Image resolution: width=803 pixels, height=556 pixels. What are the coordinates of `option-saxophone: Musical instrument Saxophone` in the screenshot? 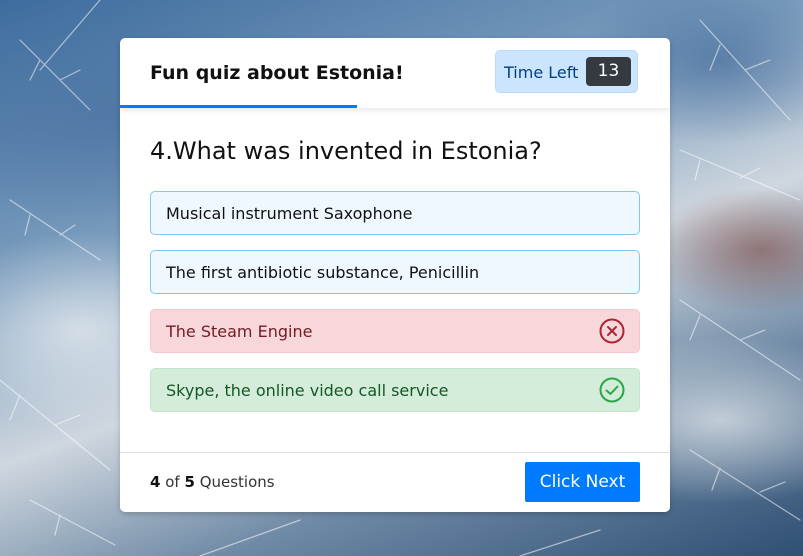 It's located at (395, 213).